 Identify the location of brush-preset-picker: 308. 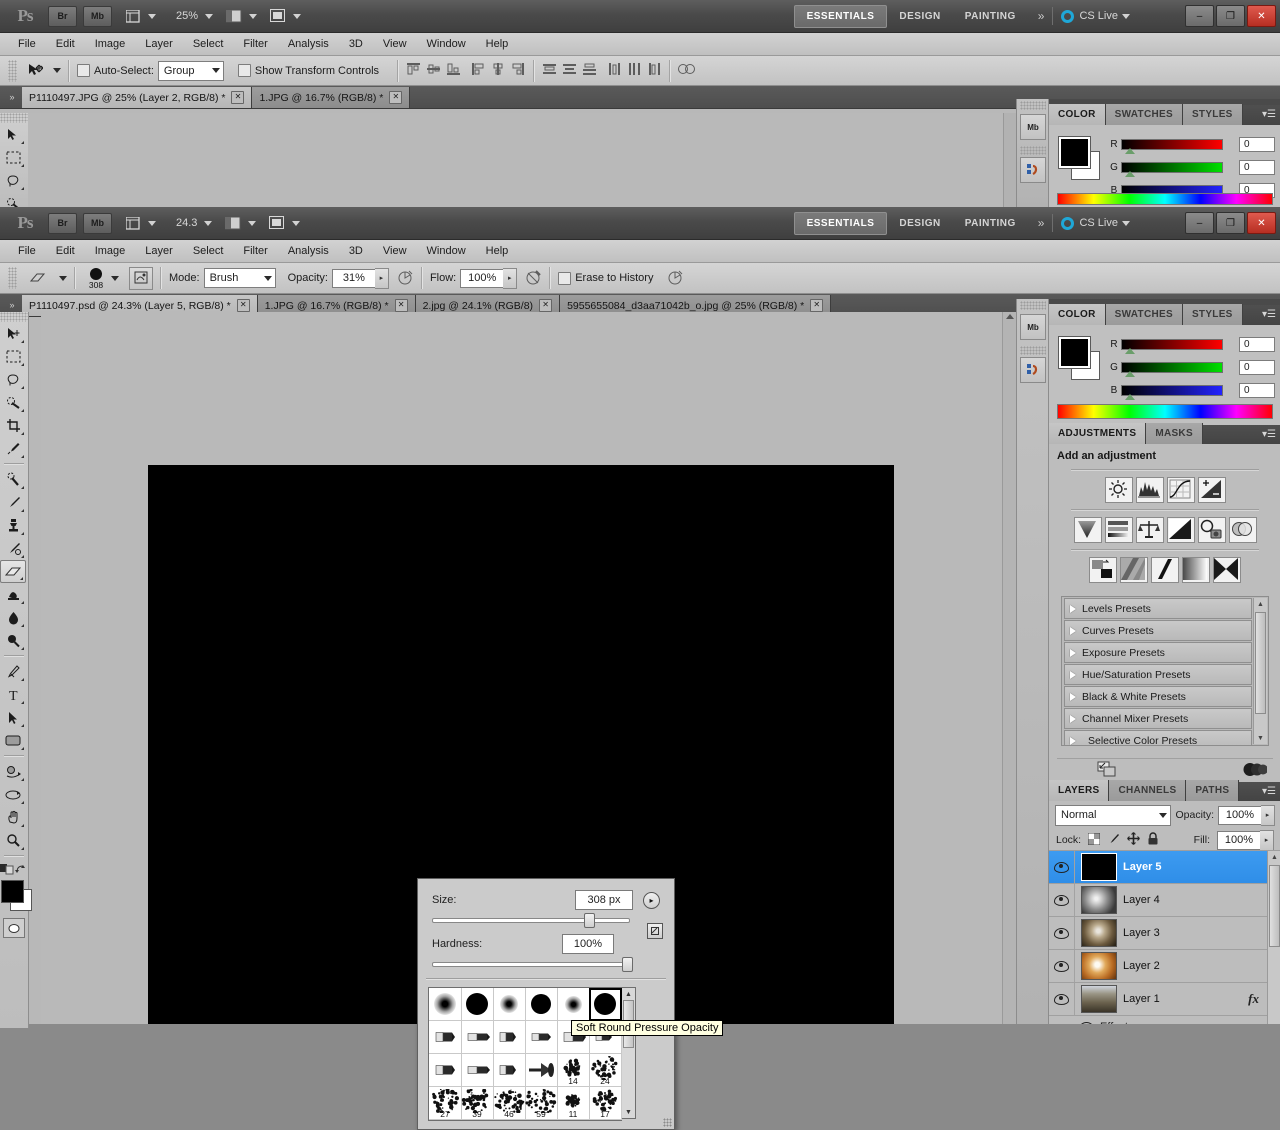
(96, 278).